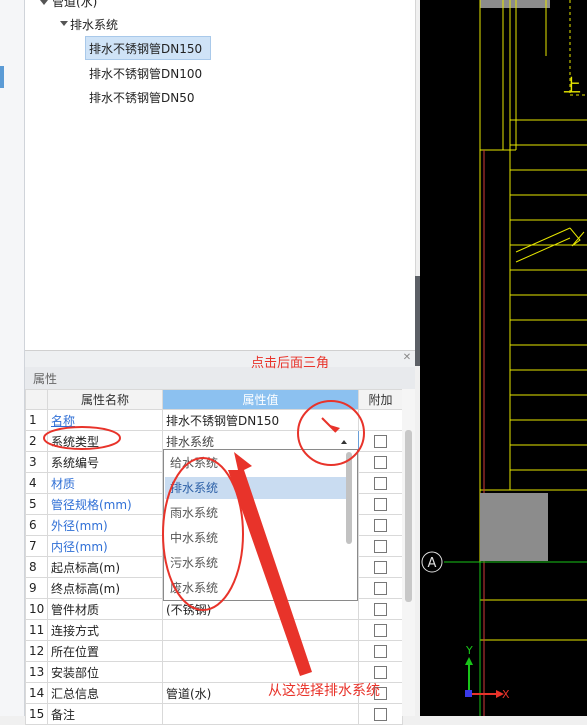 The image size is (587, 725). I want to click on annotation-circle-triangle, so click(331, 433).